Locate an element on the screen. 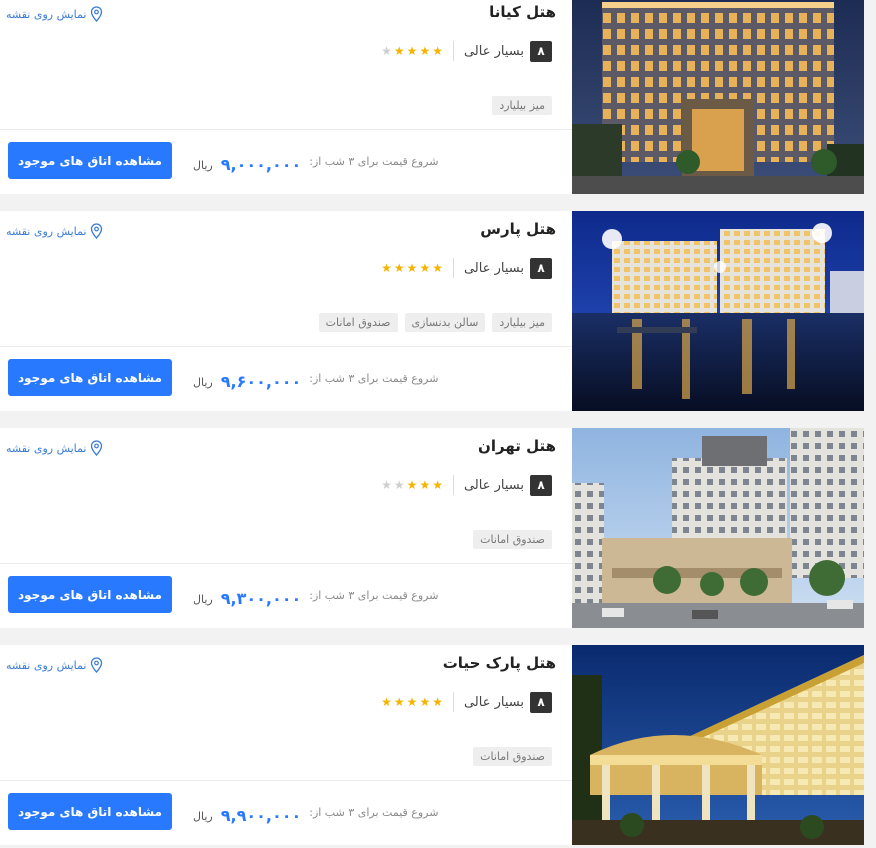  amenities-list: میز بیلیارد is located at coordinates (522, 105).